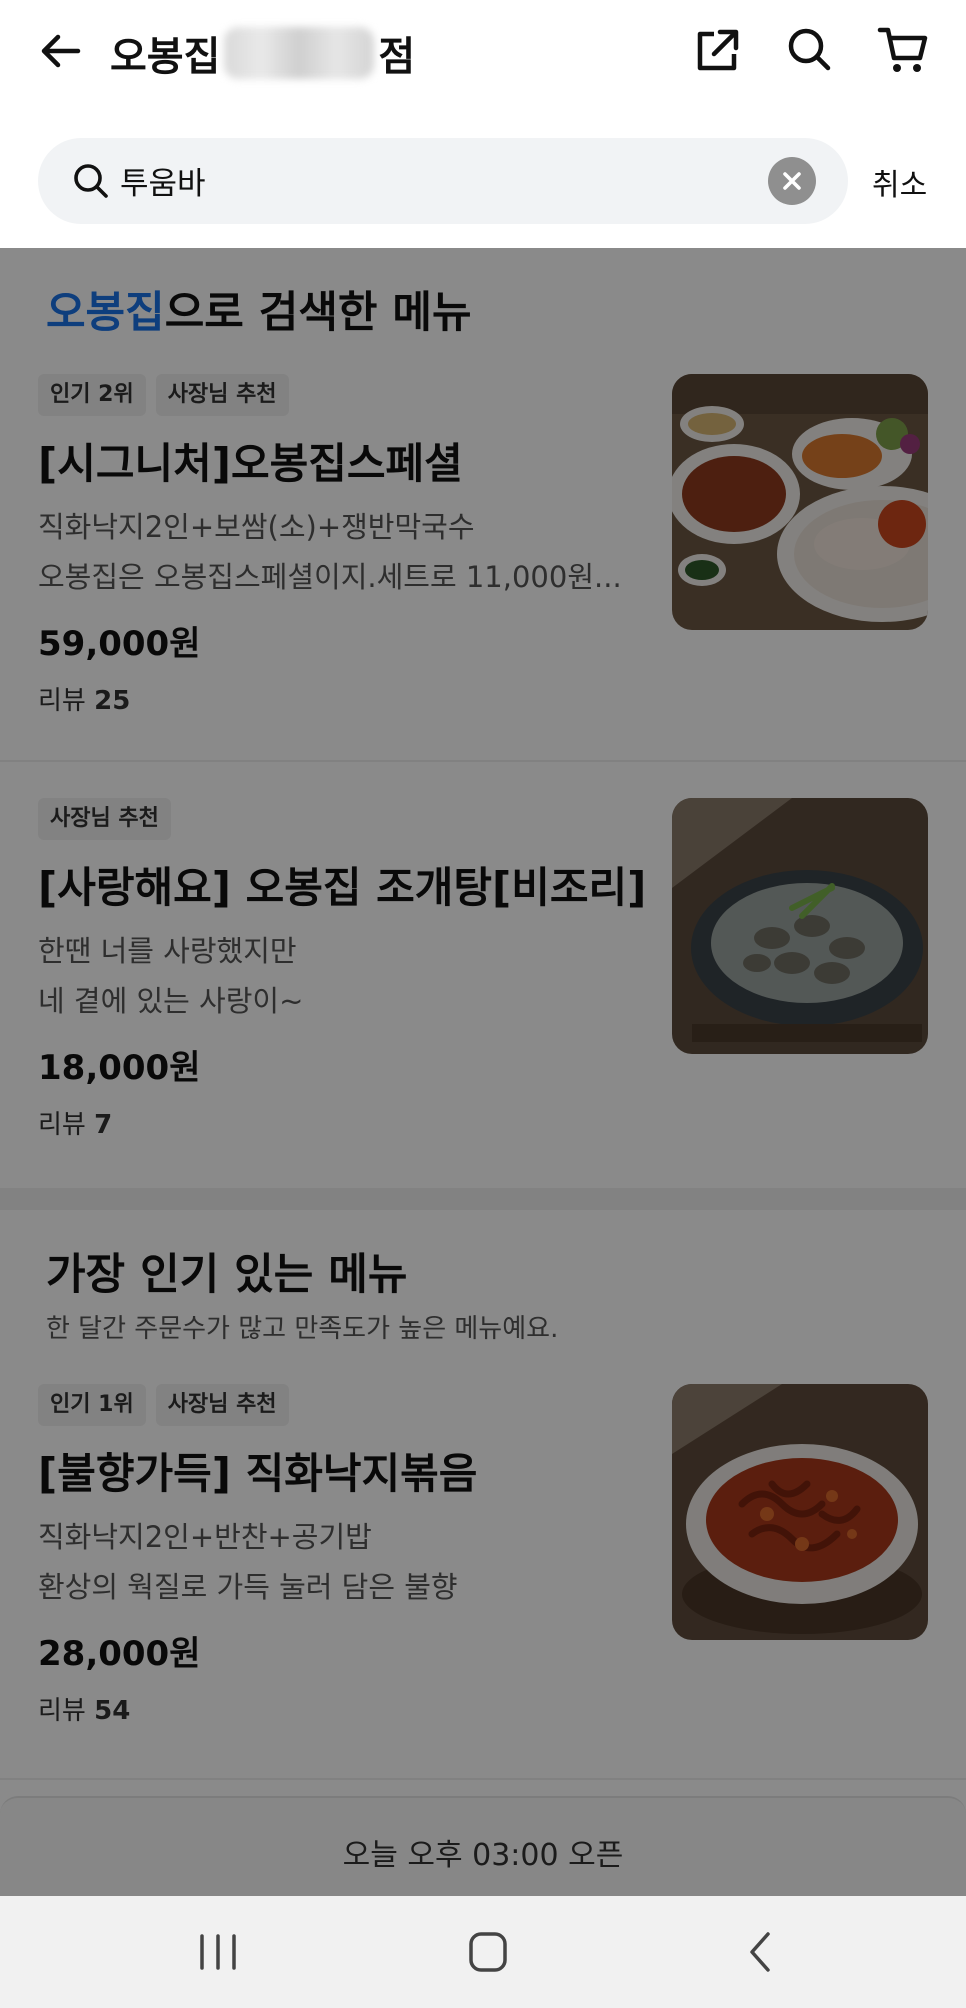 Image resolution: width=966 pixels, height=2008 pixels. Describe the element at coordinates (61, 51) in the screenshot. I see `back-arrow-icon` at that location.